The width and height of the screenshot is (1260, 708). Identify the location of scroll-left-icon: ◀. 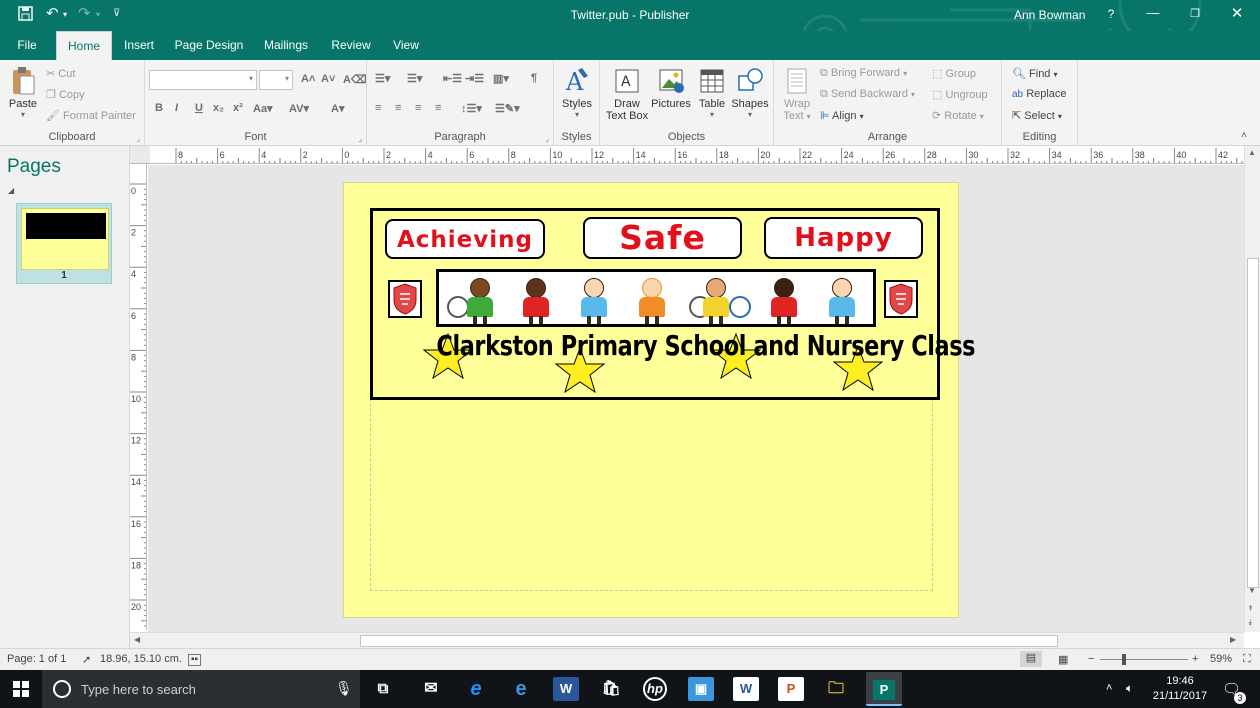
(137, 639).